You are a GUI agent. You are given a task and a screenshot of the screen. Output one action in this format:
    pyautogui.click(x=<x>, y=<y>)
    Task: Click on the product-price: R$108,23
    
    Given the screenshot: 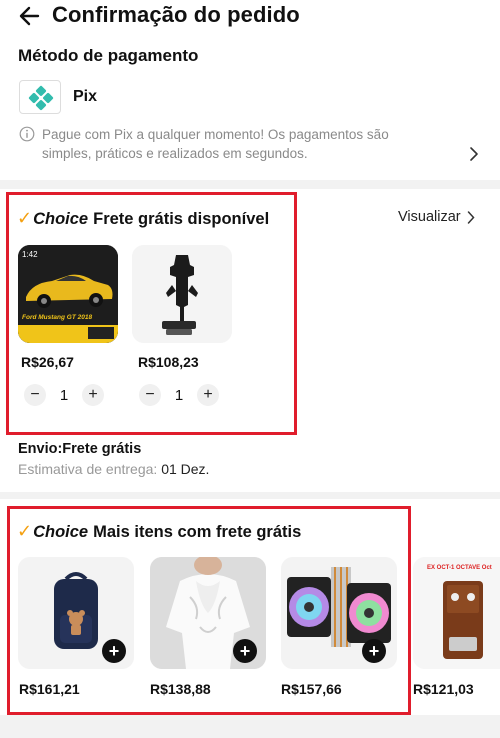 What is the action you would take?
    pyautogui.click(x=168, y=362)
    